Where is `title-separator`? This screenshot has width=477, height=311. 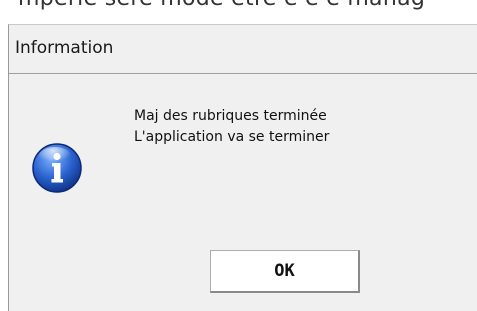
title-separator is located at coordinates (243, 73).